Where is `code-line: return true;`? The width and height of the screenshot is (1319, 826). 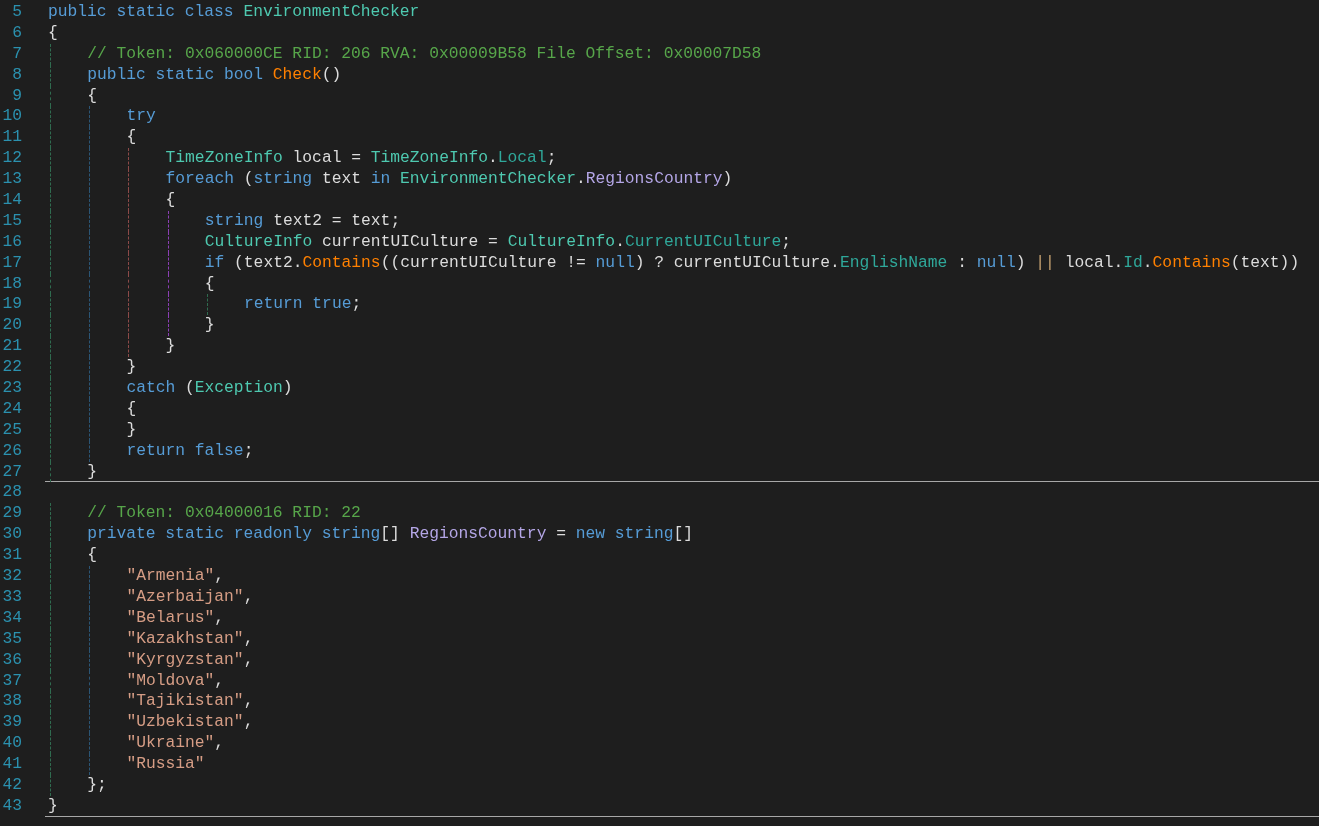
code-line: return true; is located at coordinates (302, 305).